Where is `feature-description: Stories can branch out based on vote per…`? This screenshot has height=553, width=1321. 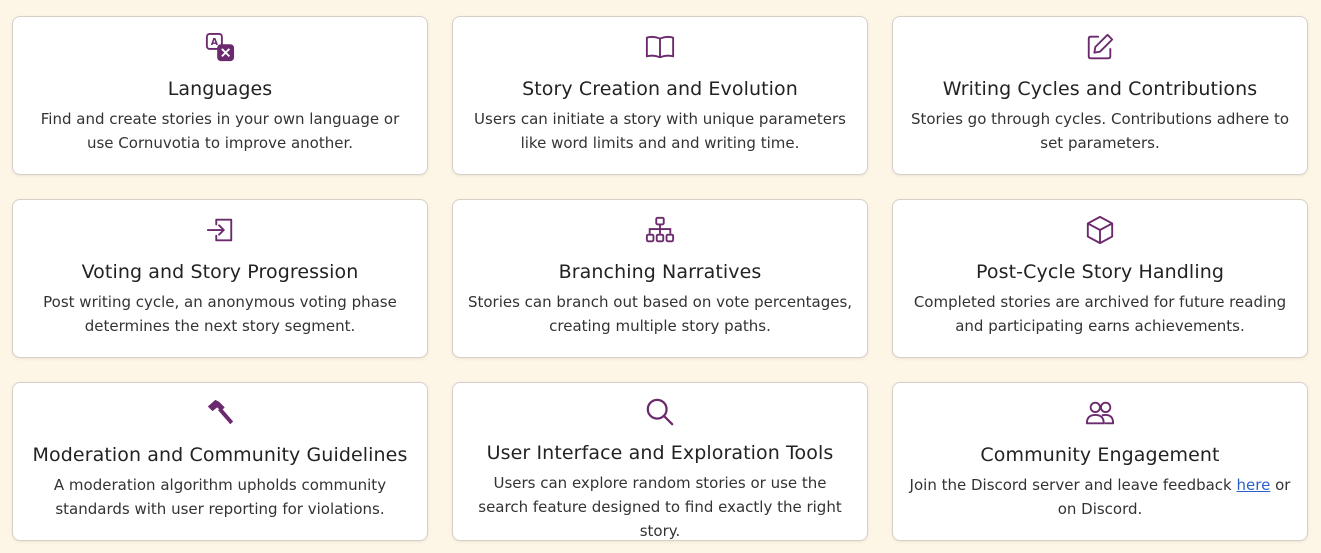
feature-description: Stories can branch out based on vote per… is located at coordinates (660, 314).